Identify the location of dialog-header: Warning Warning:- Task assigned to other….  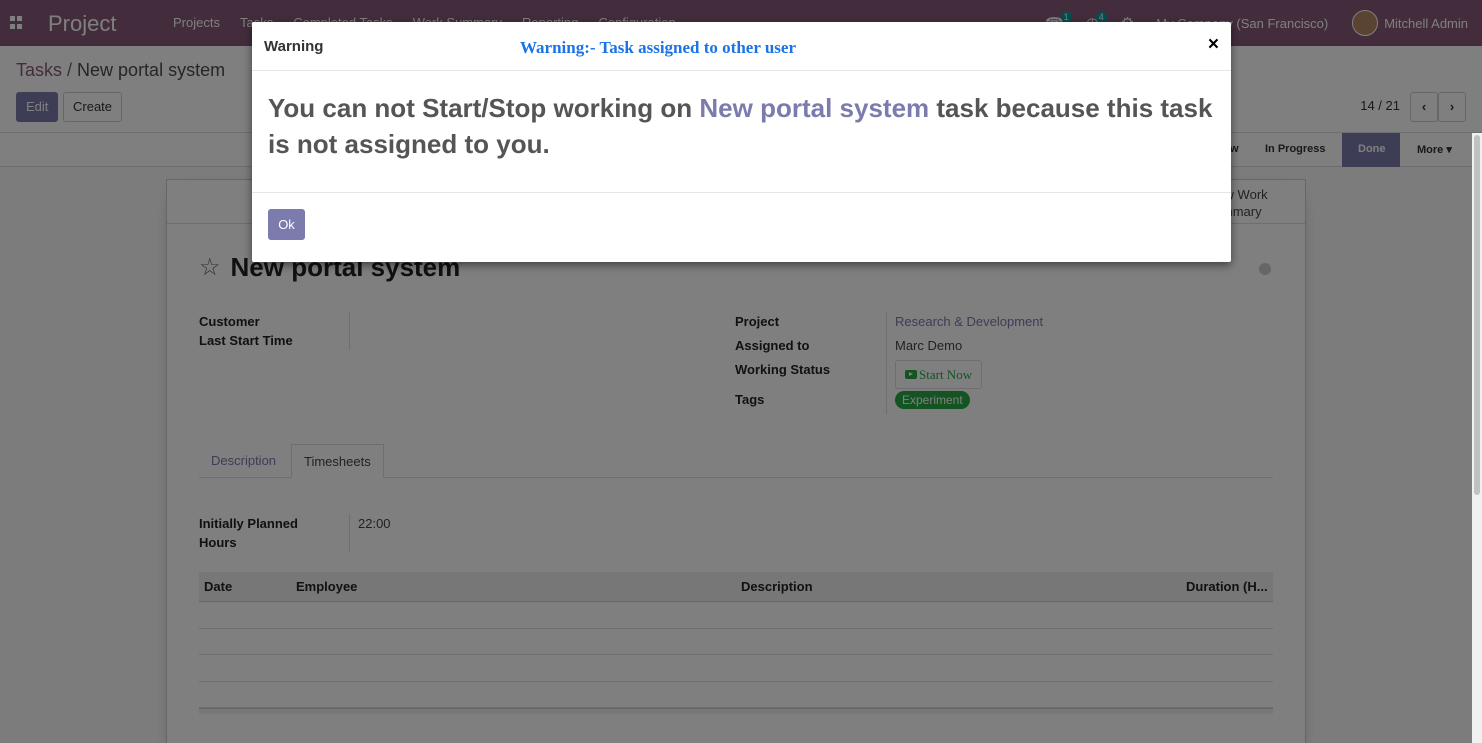
(741, 46).